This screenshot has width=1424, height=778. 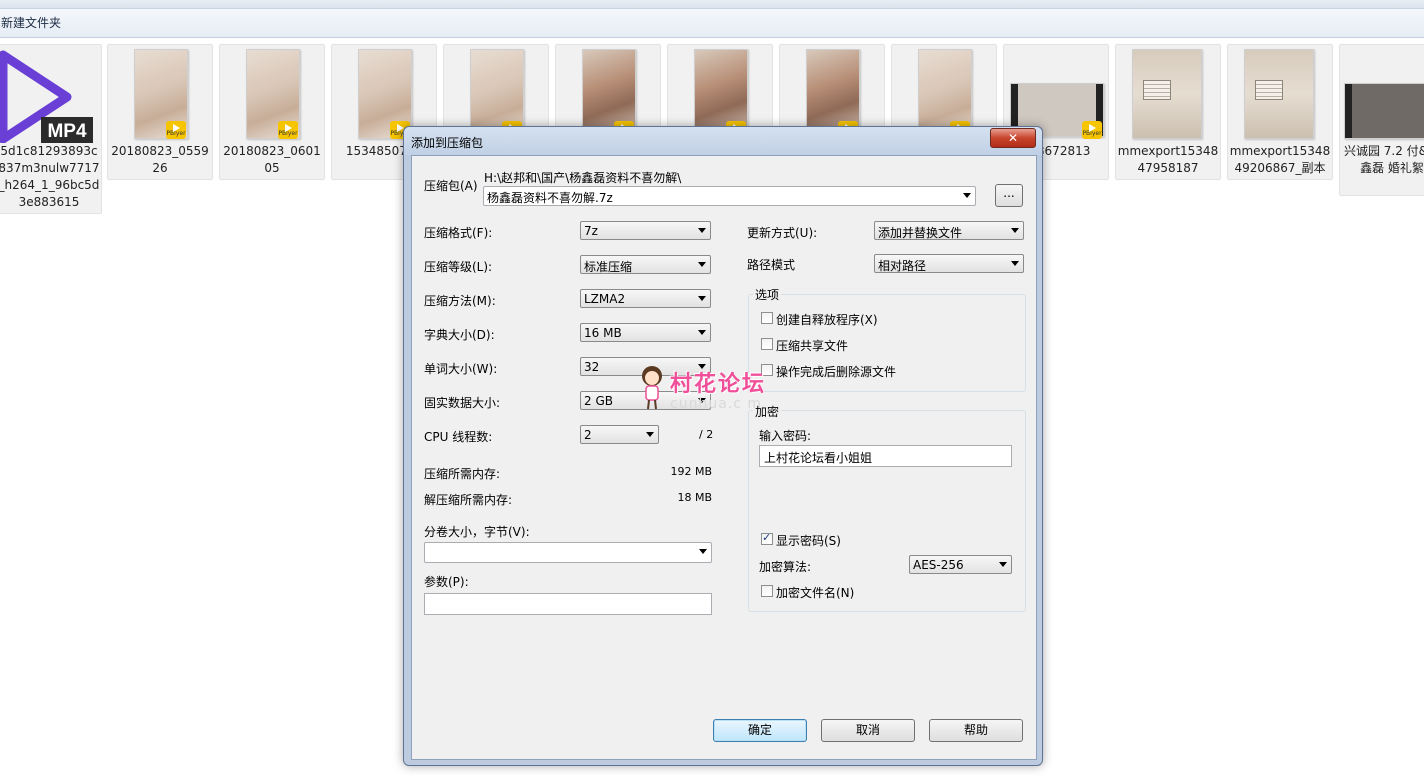 What do you see at coordinates (723, 141) in the screenshot?
I see `dialog-titlebar: 添加到压缩包 ✕` at bounding box center [723, 141].